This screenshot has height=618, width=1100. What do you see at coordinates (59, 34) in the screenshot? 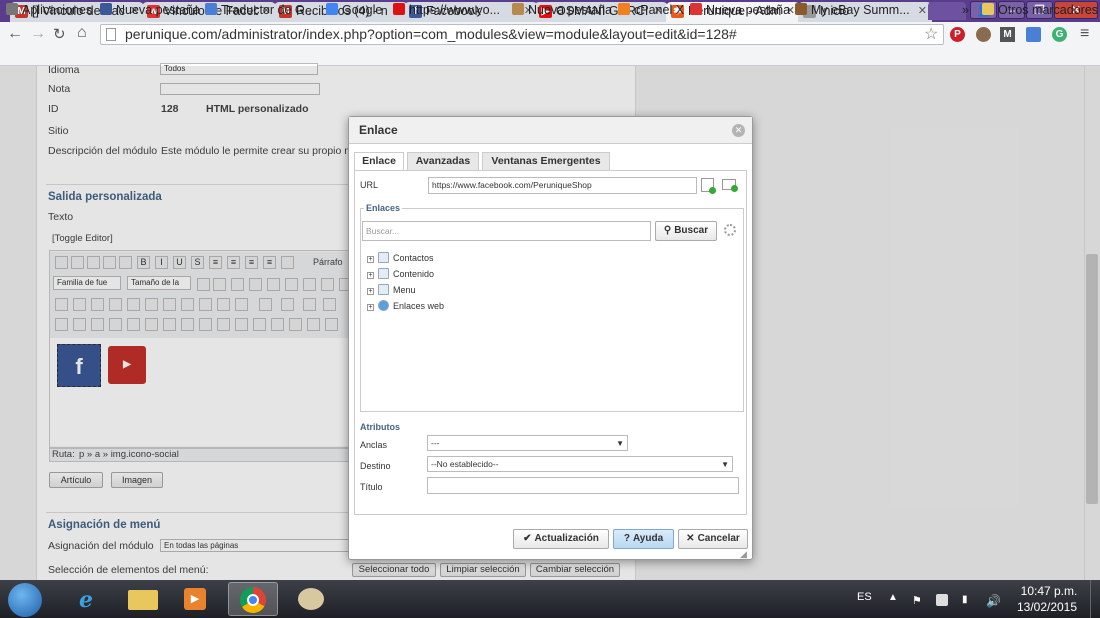
I see `reload-icon: ↻` at bounding box center [59, 34].